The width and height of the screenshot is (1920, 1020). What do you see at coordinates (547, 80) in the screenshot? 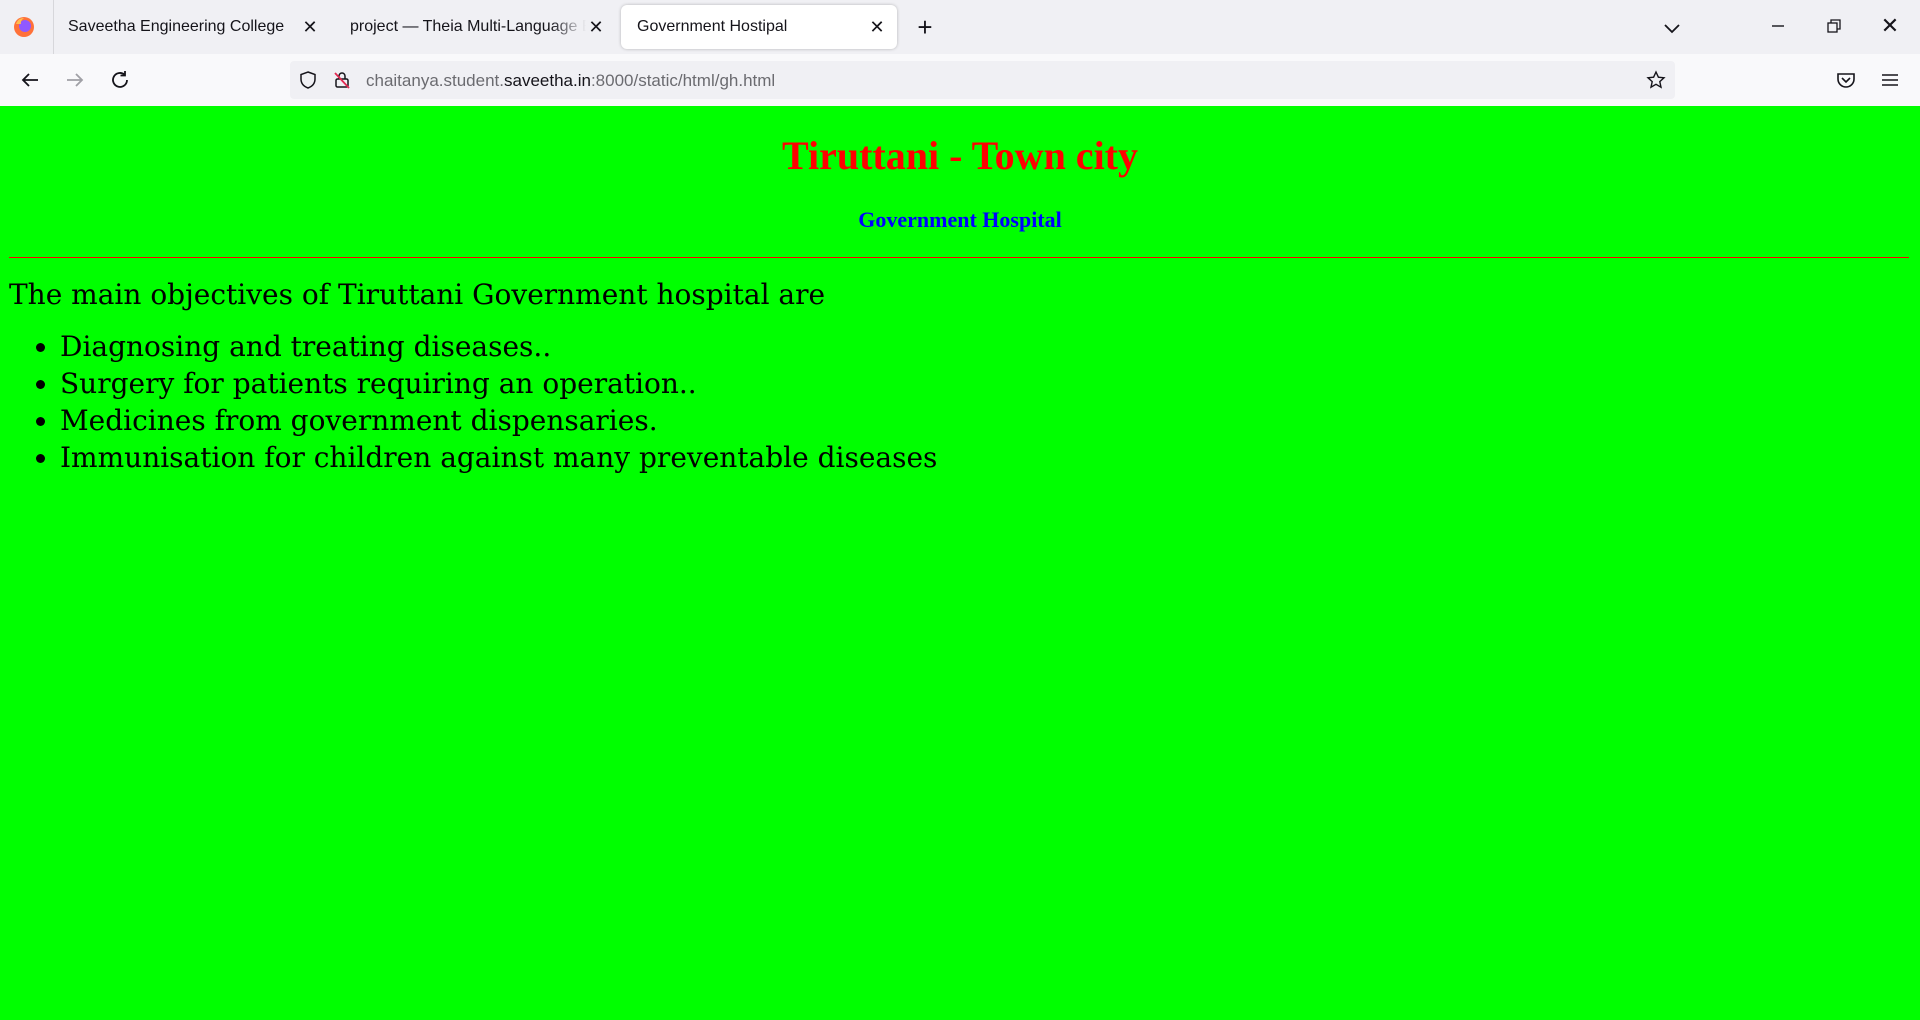
I see `url-host: saveetha.in` at bounding box center [547, 80].